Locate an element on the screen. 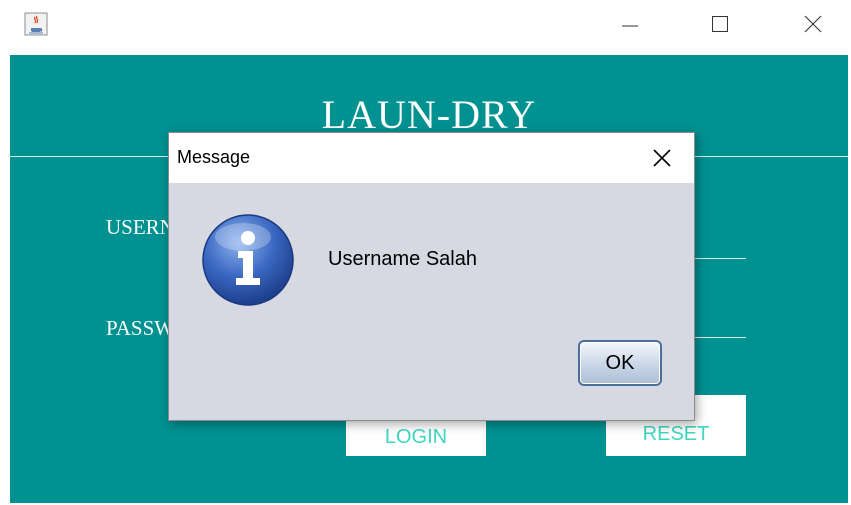  minimize-button is located at coordinates (630, 24).